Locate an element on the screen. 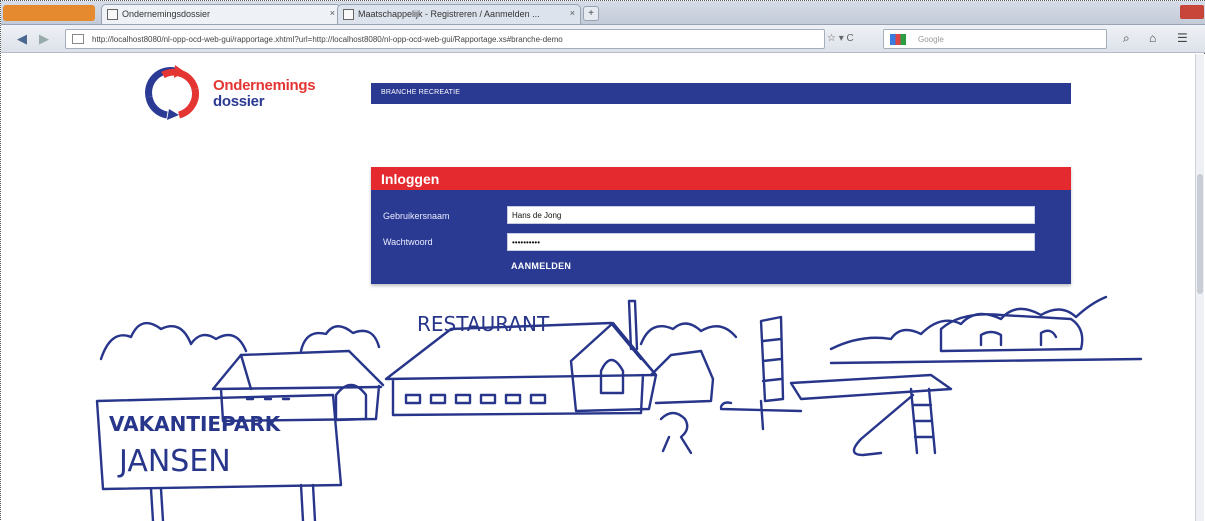 The height and width of the screenshot is (521, 1205). back-icon: ◀ is located at coordinates (22, 39).